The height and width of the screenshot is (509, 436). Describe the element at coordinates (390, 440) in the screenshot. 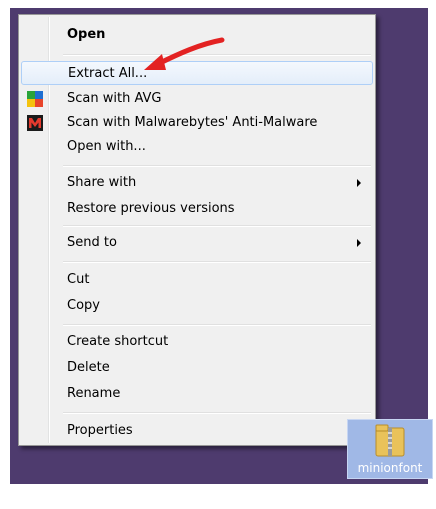

I see `zip-folder-icon` at that location.